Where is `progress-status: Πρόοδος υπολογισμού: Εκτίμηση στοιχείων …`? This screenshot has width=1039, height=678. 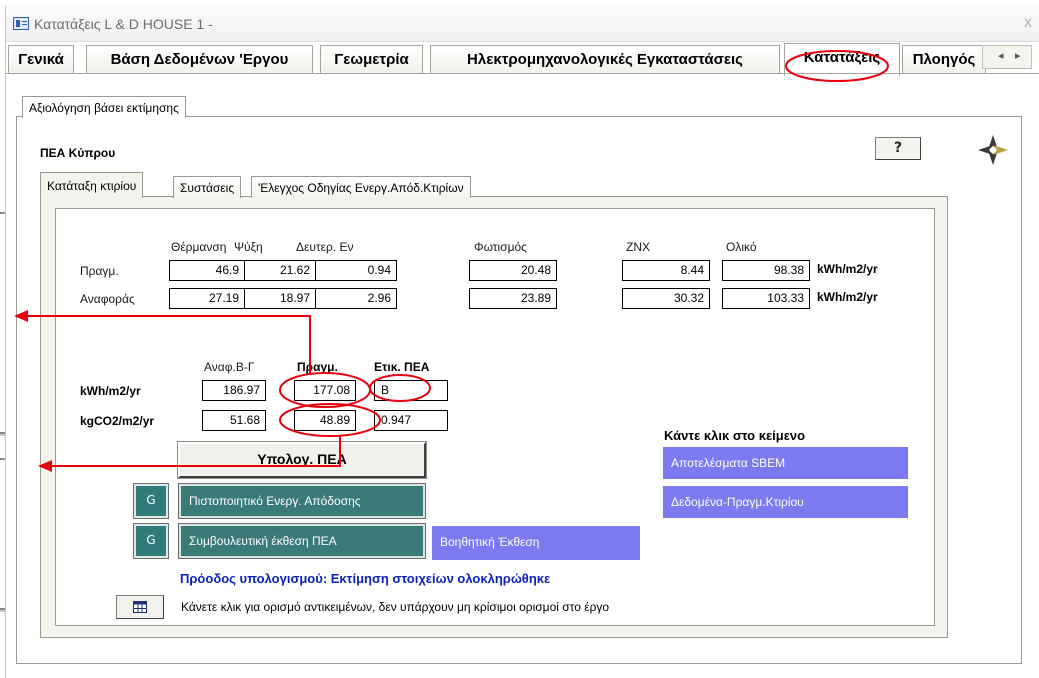
progress-status: Πρόοδος υπολογισμού: Εκτίμηση στοιχείων … is located at coordinates (365, 578).